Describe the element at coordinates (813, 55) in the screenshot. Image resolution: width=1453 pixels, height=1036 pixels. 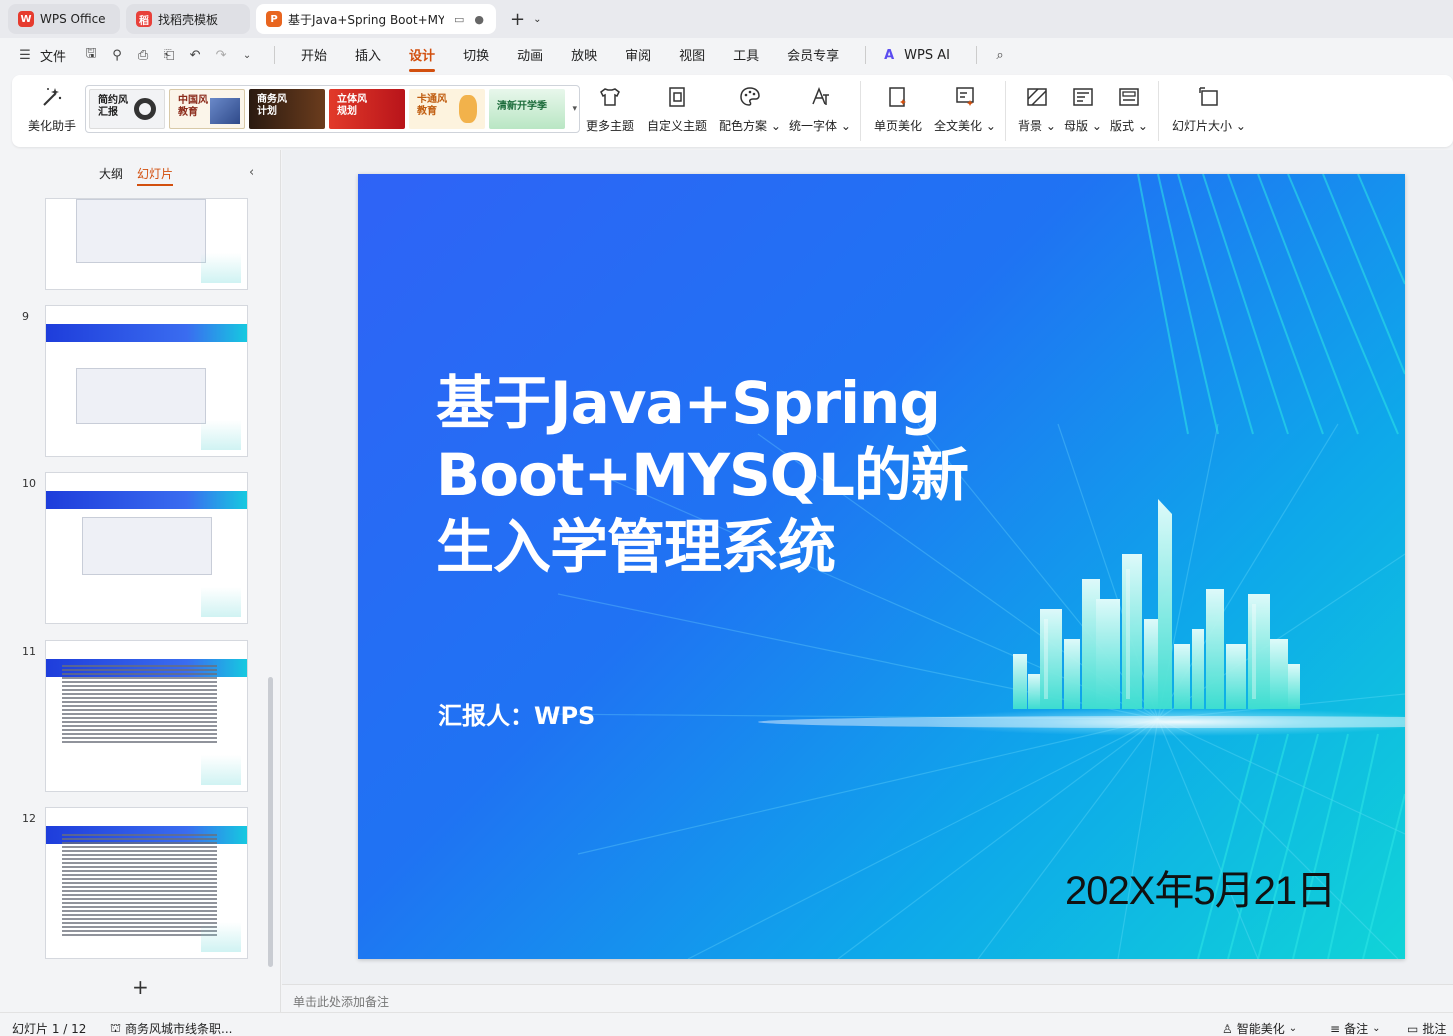
I see `tab-member: 会员专享` at that location.